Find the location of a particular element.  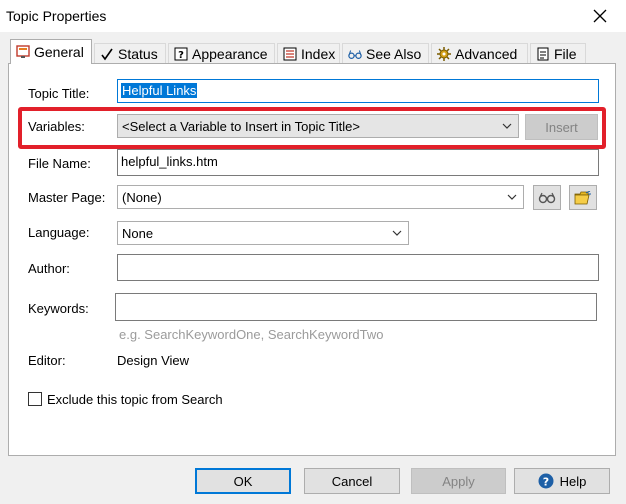

preview-master-page-button is located at coordinates (547, 197).